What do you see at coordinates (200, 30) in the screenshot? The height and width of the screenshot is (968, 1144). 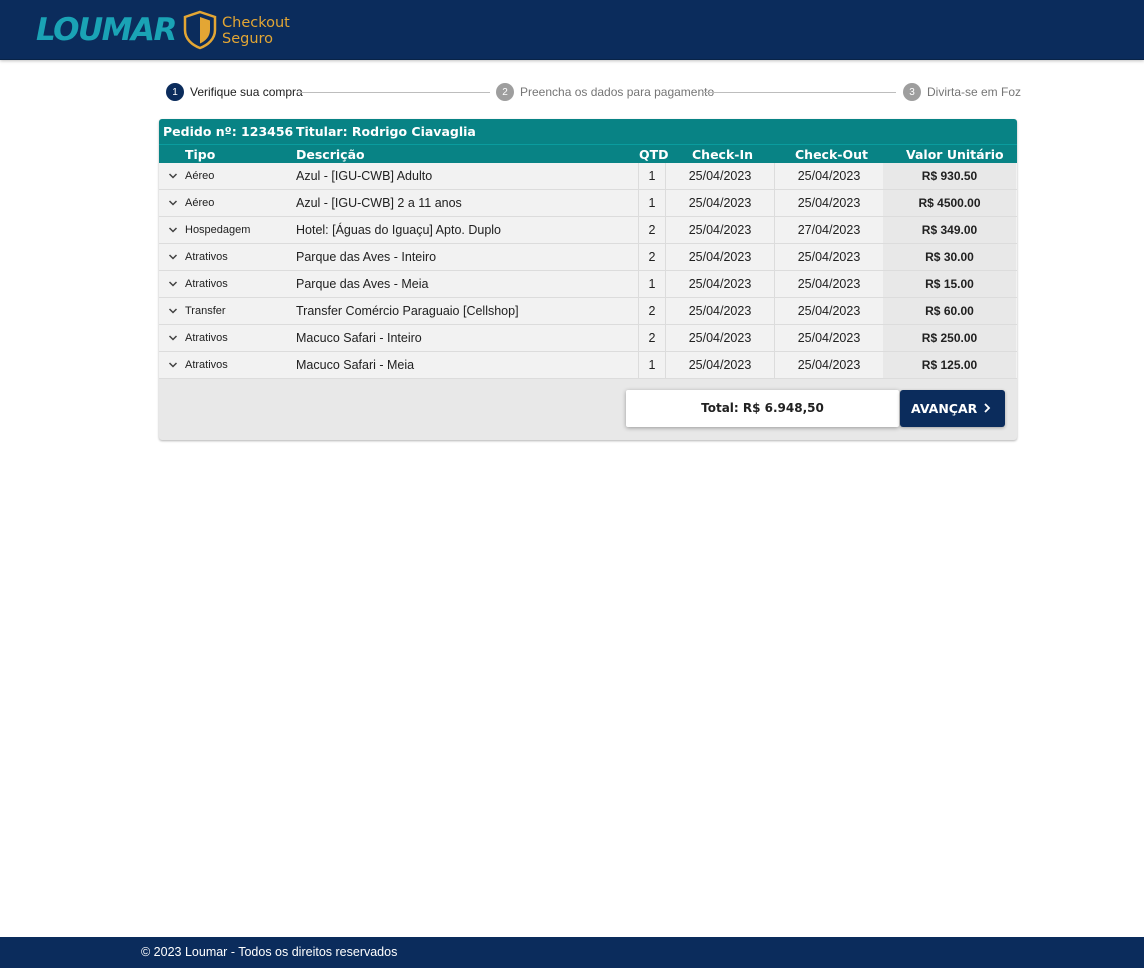 I see `shield-icon` at bounding box center [200, 30].